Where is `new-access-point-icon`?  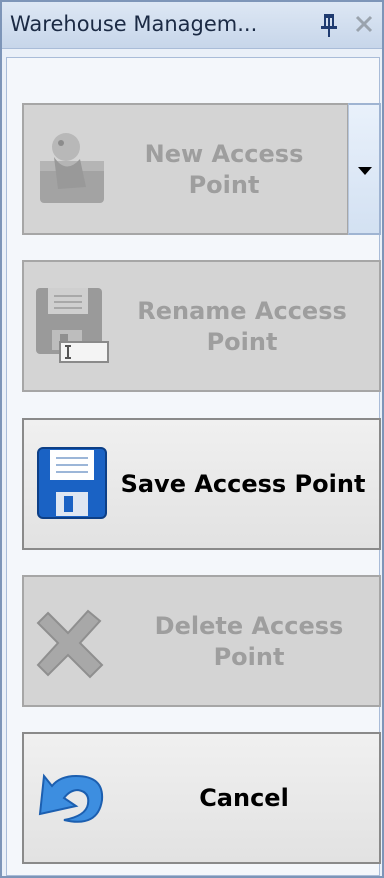 new-access-point-icon is located at coordinates (76, 167).